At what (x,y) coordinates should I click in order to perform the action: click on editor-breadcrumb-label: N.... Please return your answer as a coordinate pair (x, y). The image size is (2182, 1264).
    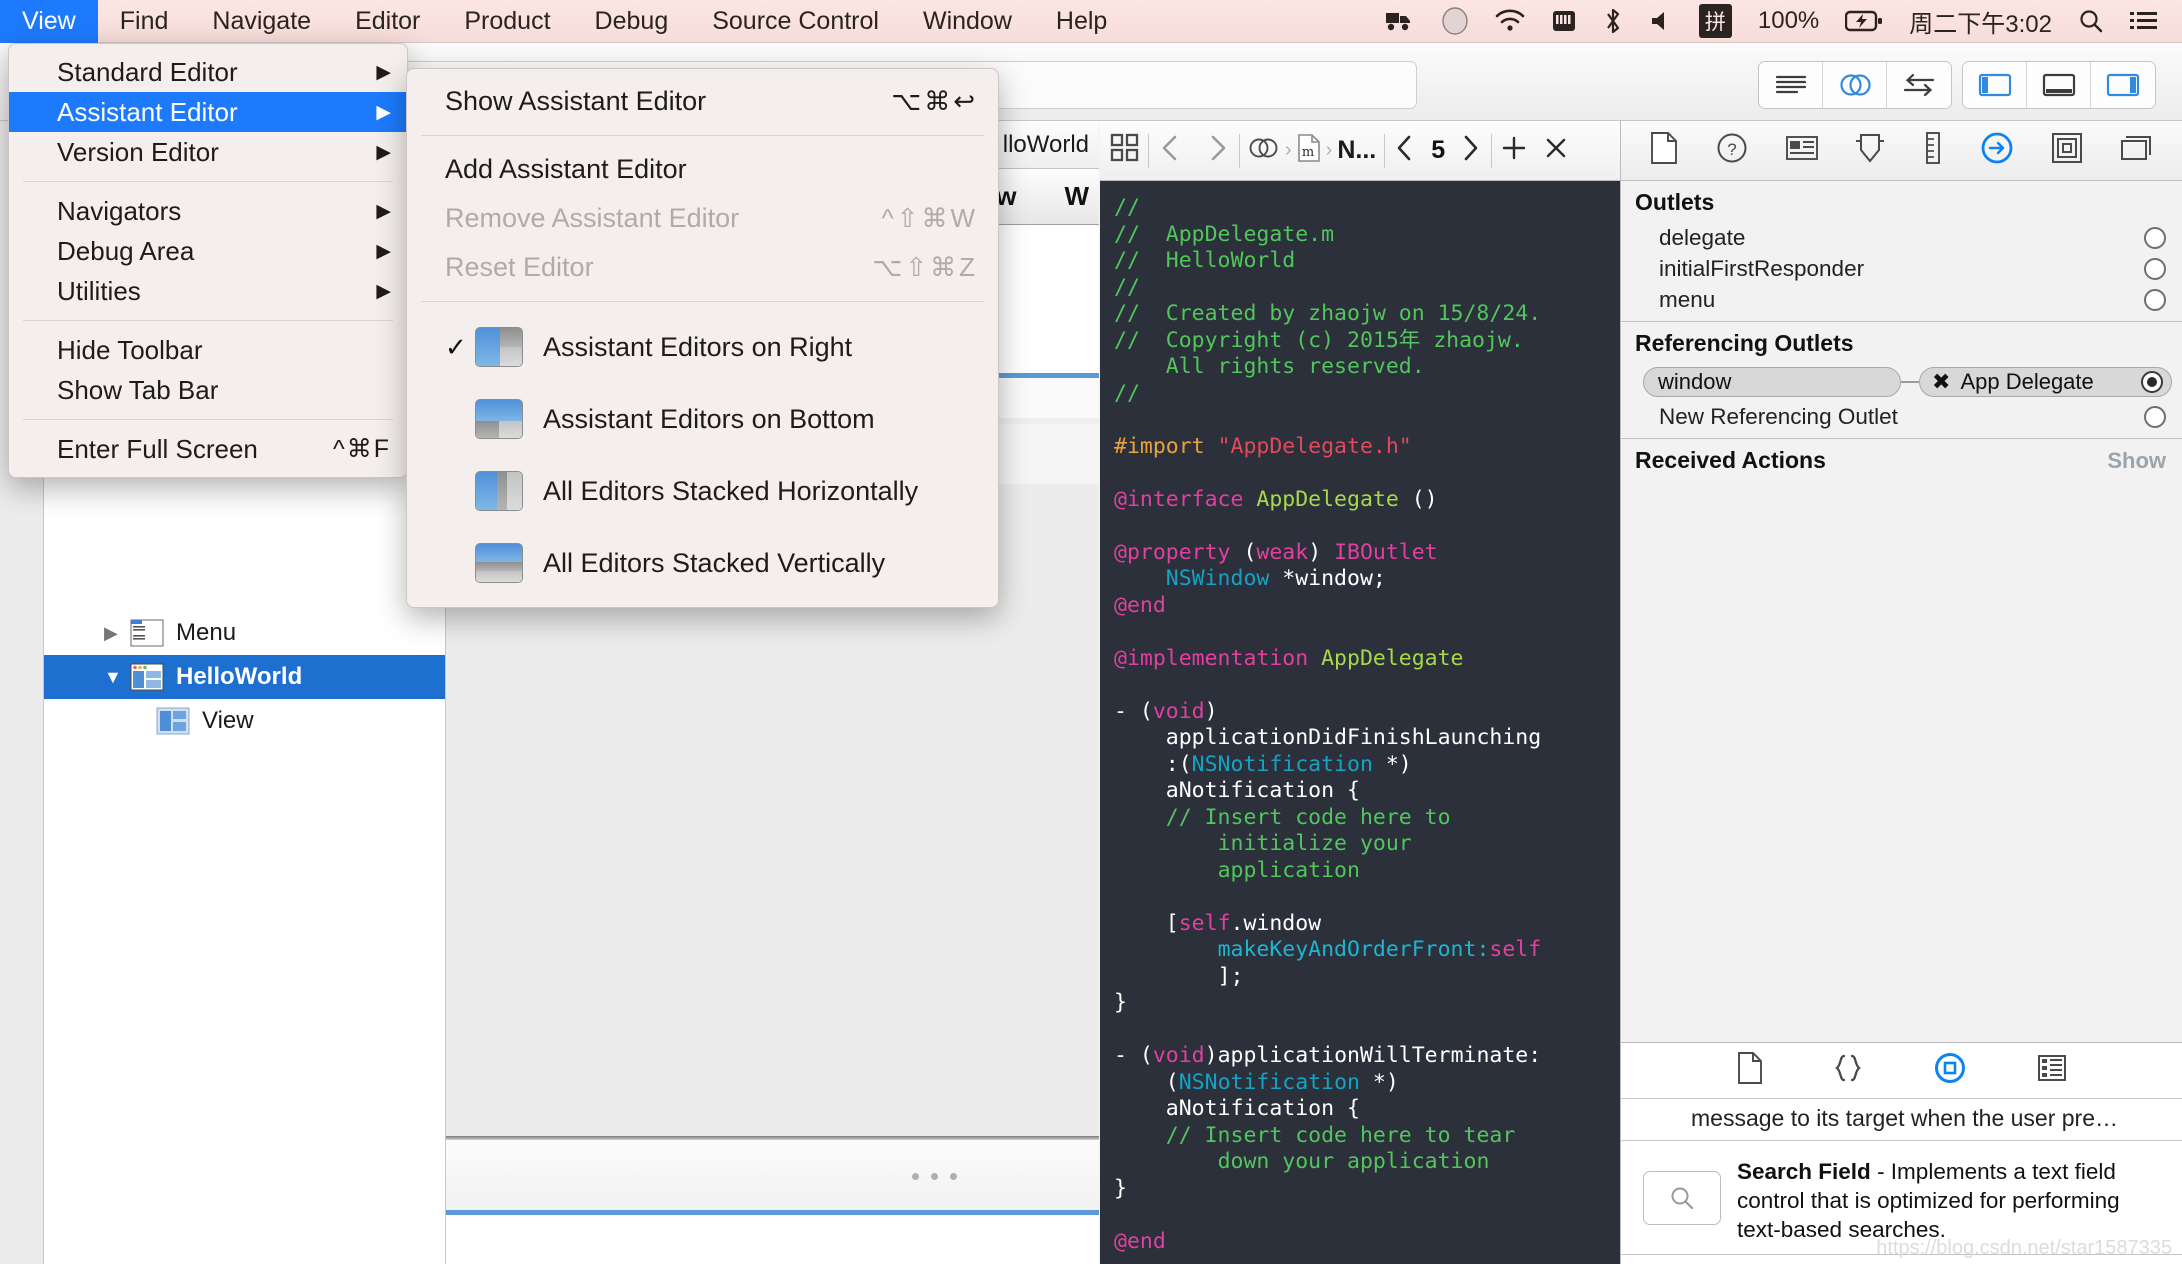
    Looking at the image, I should click on (1356, 150).